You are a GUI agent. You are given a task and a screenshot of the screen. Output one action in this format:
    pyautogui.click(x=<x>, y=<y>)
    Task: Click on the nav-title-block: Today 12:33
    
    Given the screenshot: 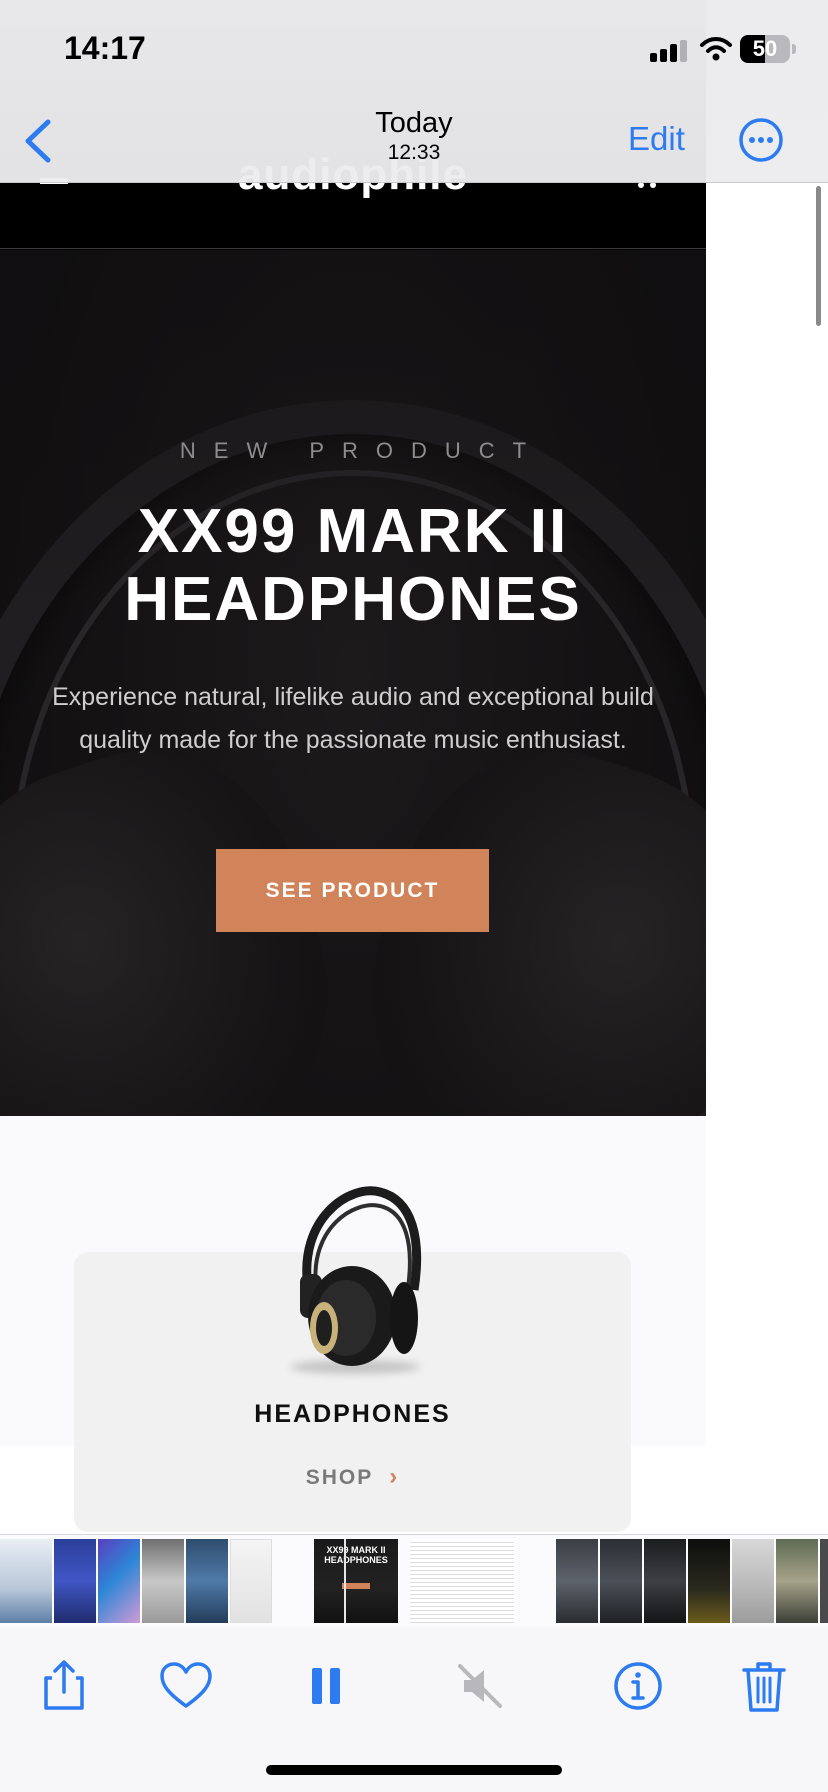 What is the action you would take?
    pyautogui.click(x=414, y=136)
    